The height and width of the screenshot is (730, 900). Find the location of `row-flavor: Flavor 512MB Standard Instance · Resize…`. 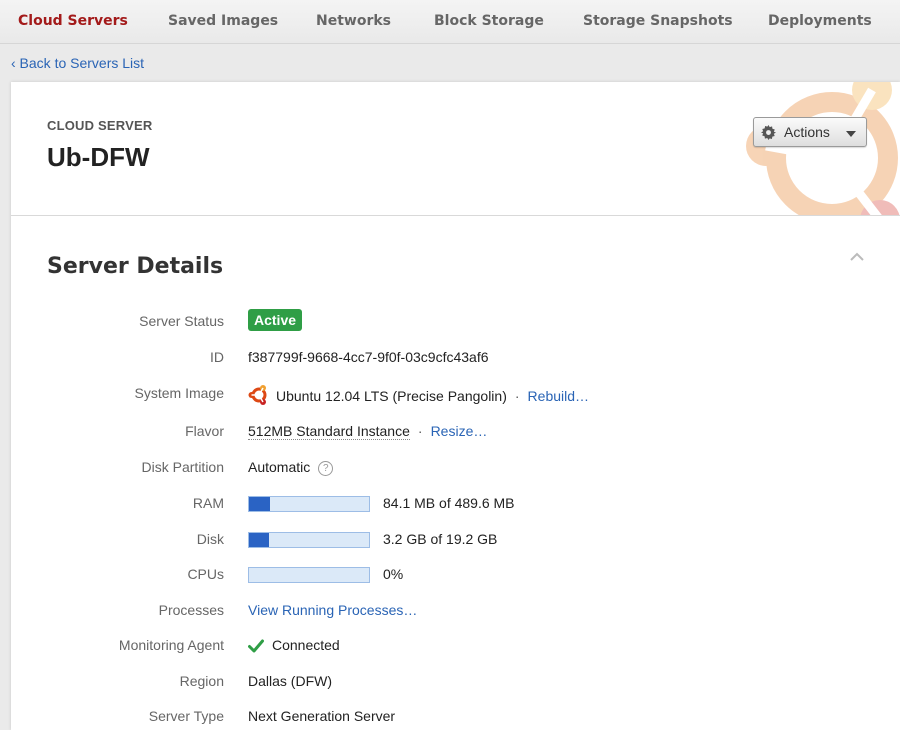

row-flavor: Flavor 512MB Standard Instance · Resize… is located at coordinates (455, 432).